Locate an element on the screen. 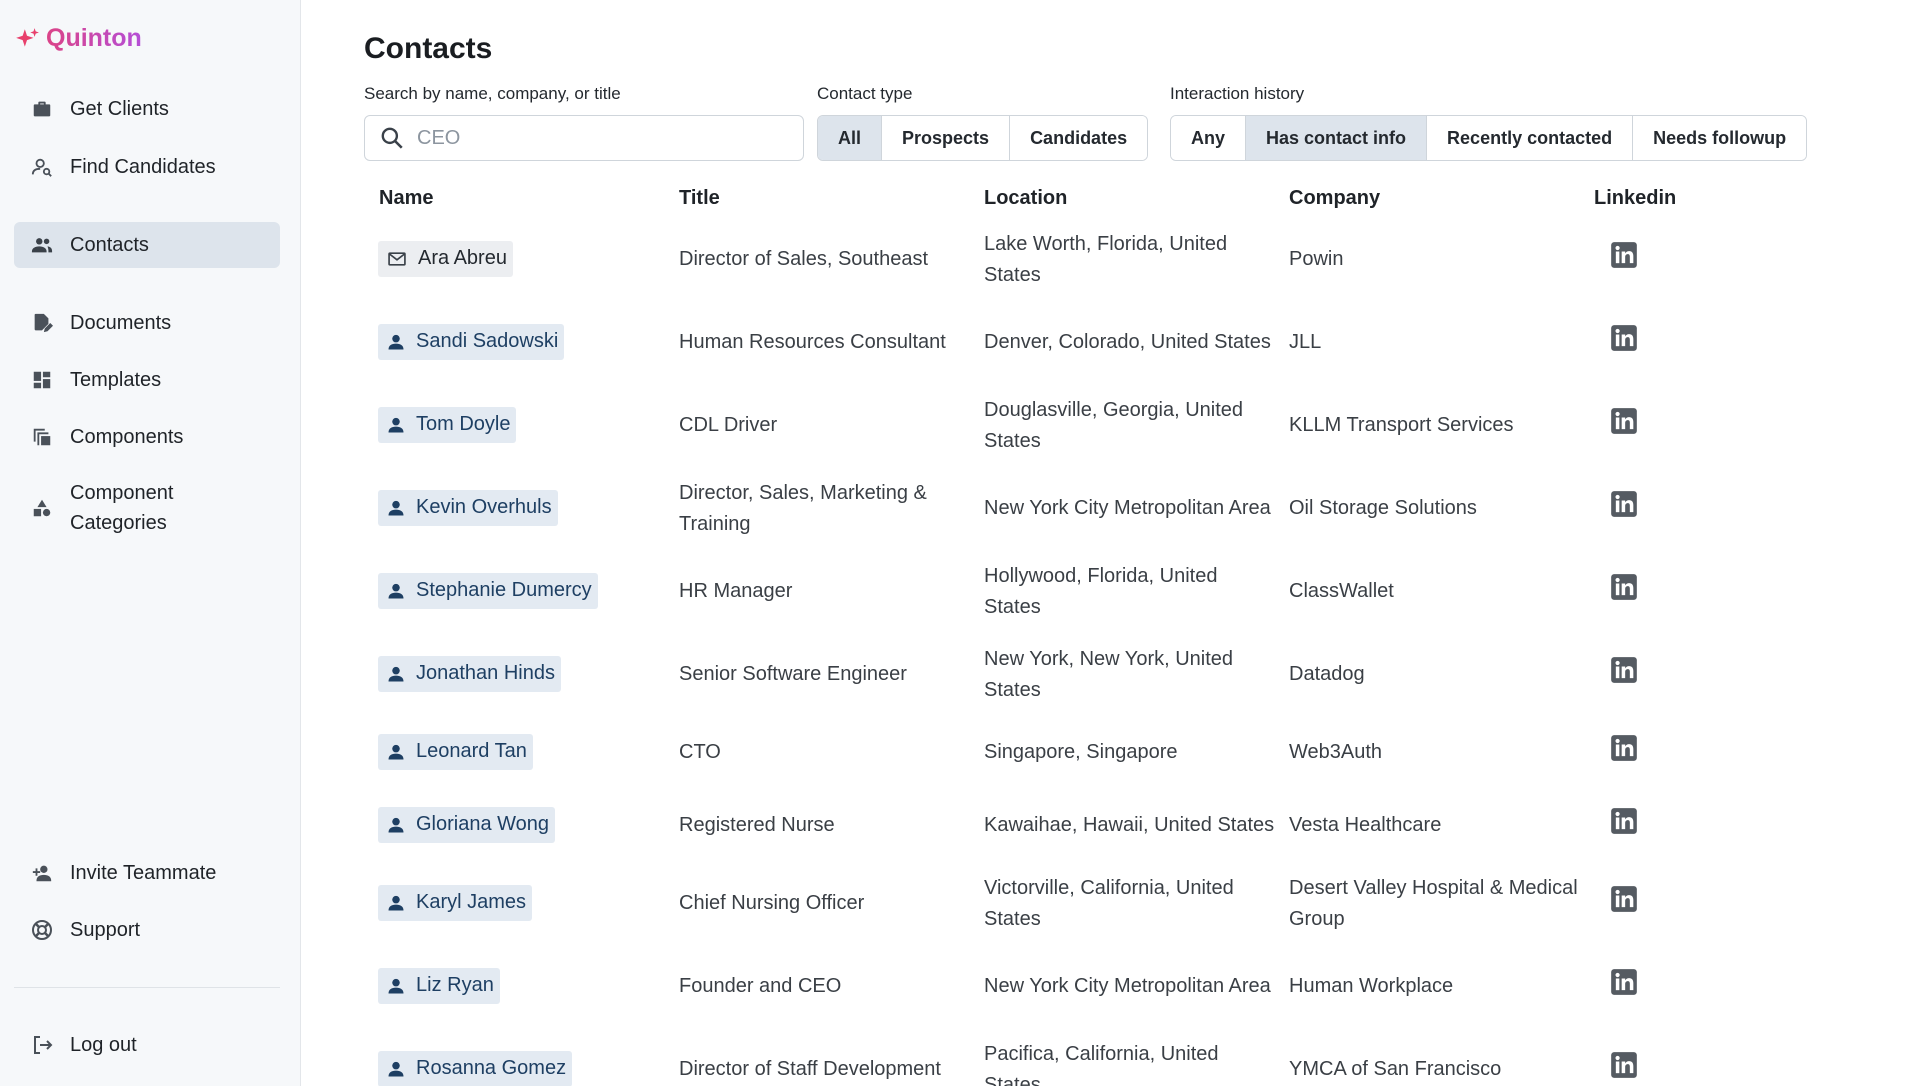  cell-location: Douglasville, Georgia, United States is located at coordinates (1114, 425).